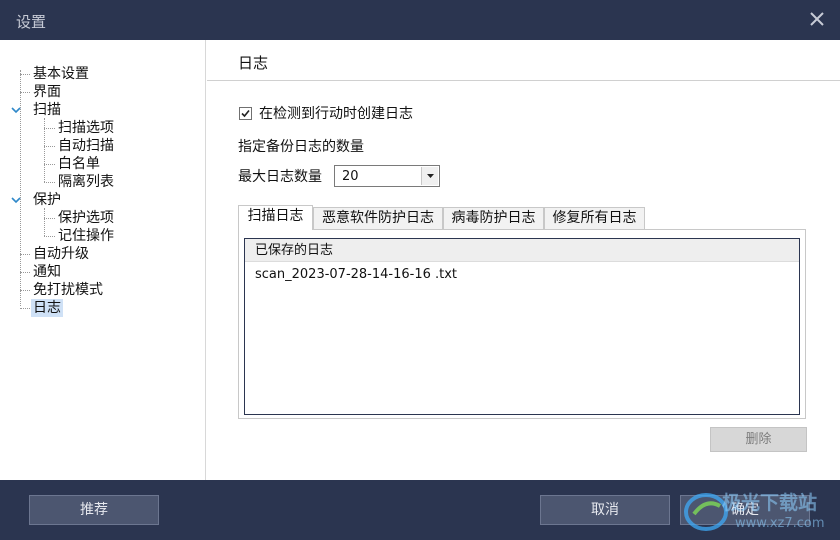 This screenshot has height=540, width=840. What do you see at coordinates (378, 218) in the screenshot?
I see `tab-malware-logs: 恶意软件防护日志` at bounding box center [378, 218].